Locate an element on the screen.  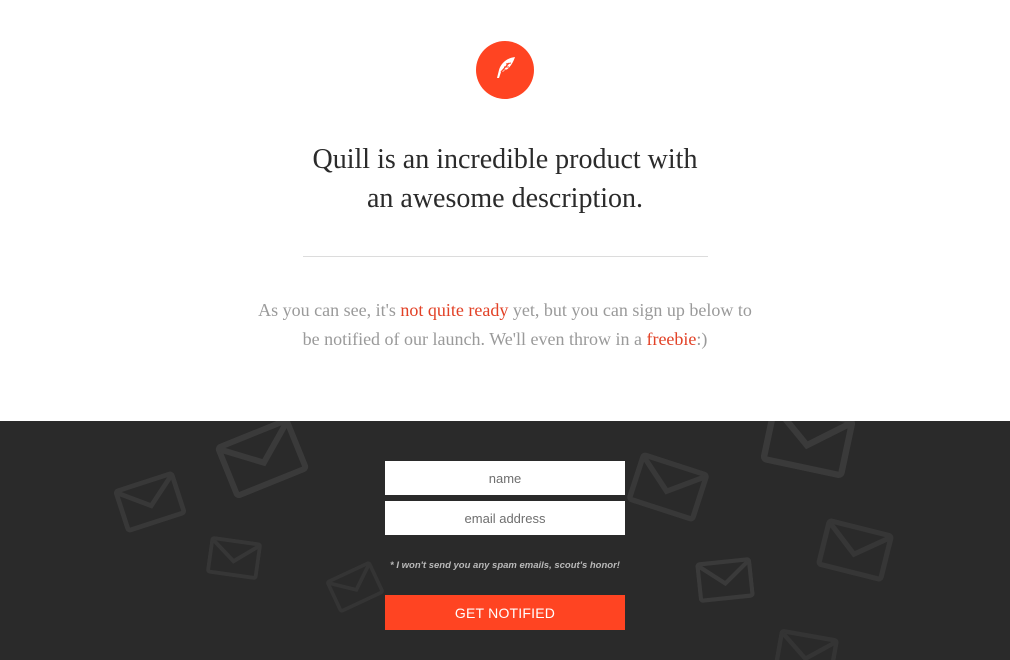
headline-line-2: an awesome description. is located at coordinates (505, 198).